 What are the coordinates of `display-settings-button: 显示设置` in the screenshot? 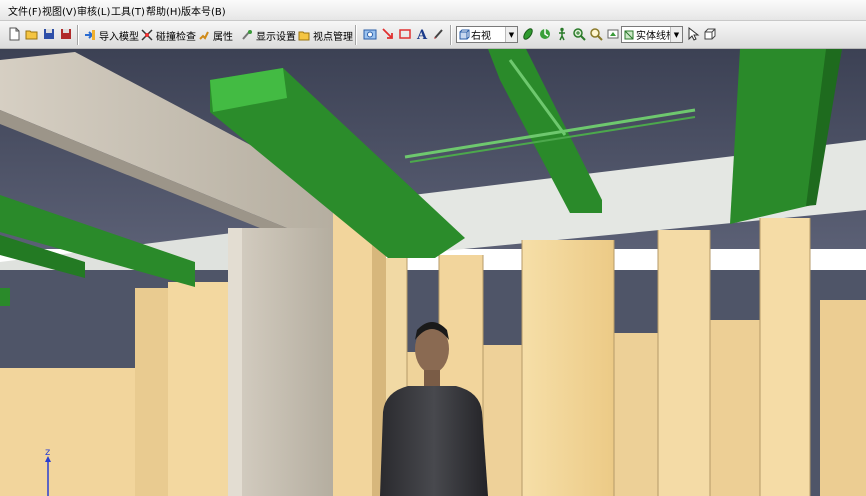 It's located at (268, 35).